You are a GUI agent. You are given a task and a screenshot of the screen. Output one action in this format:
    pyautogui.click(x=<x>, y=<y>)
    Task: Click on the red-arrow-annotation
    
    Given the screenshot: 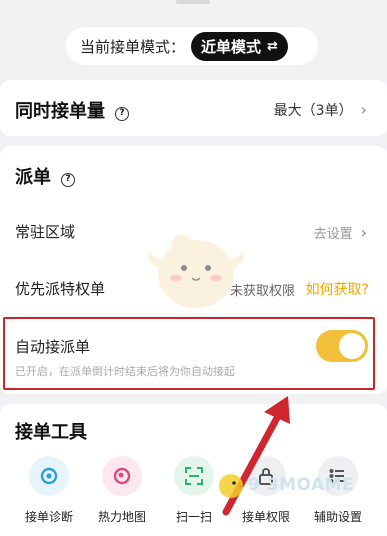 What is the action you would take?
    pyautogui.click(x=256, y=456)
    